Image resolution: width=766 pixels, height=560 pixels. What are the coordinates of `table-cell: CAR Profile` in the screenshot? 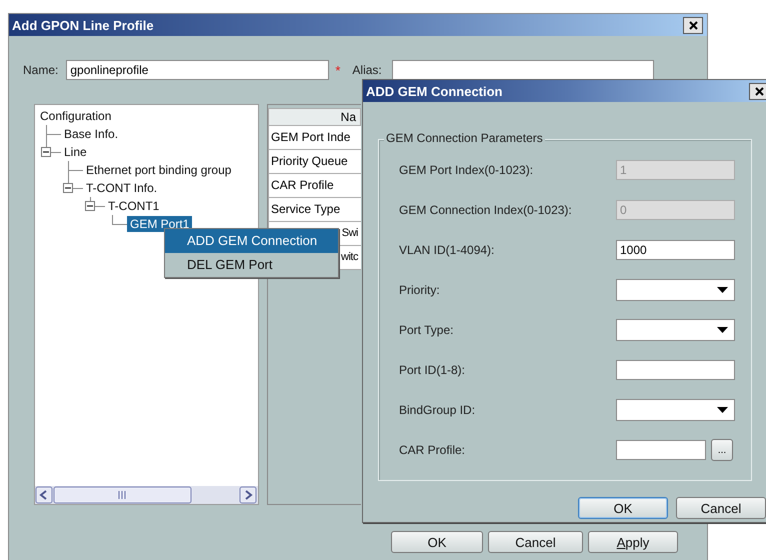 It's located at (314, 186).